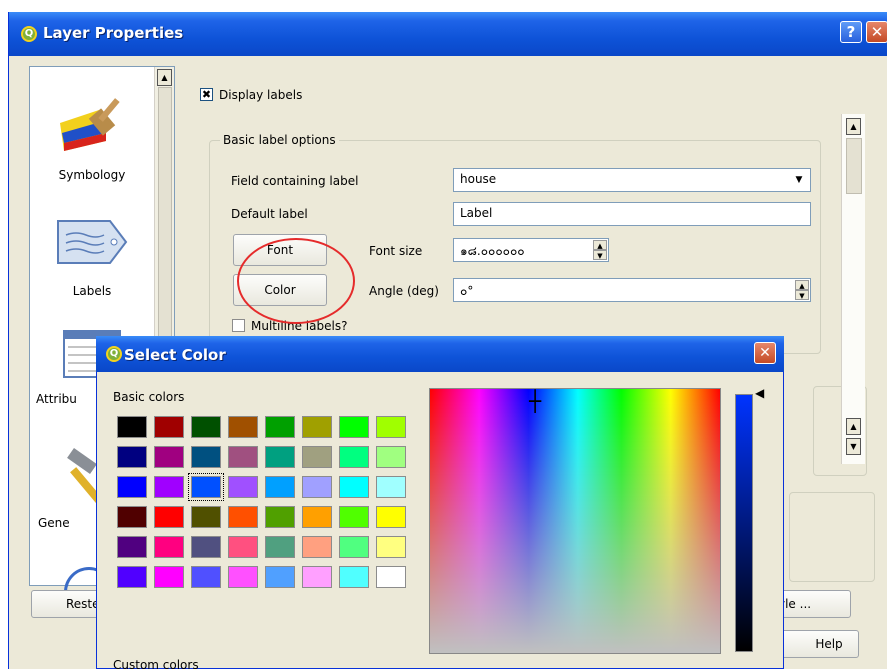 This screenshot has width=887, height=672. Describe the element at coordinates (295, 181) in the screenshot. I see `field-containing-label-label: Field containing label` at that location.